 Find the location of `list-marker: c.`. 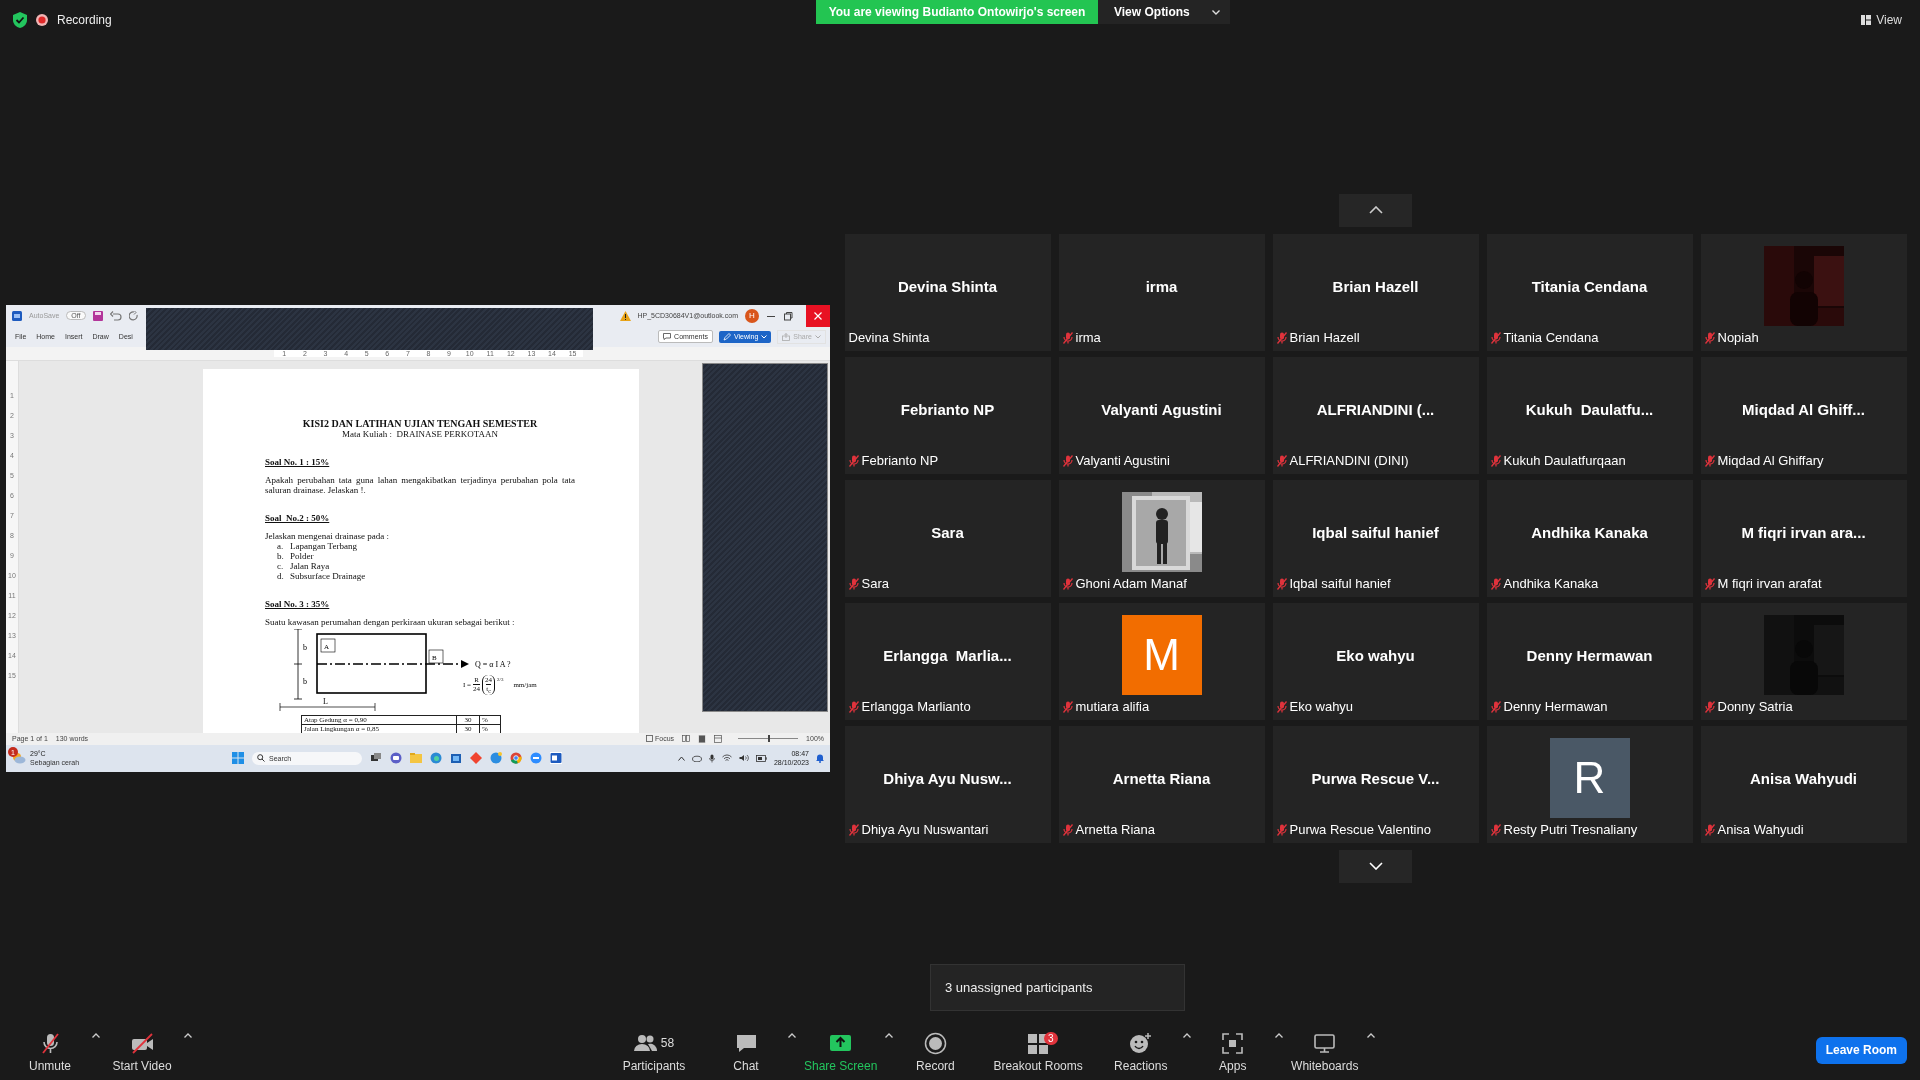

list-marker: c. is located at coordinates (281, 565).